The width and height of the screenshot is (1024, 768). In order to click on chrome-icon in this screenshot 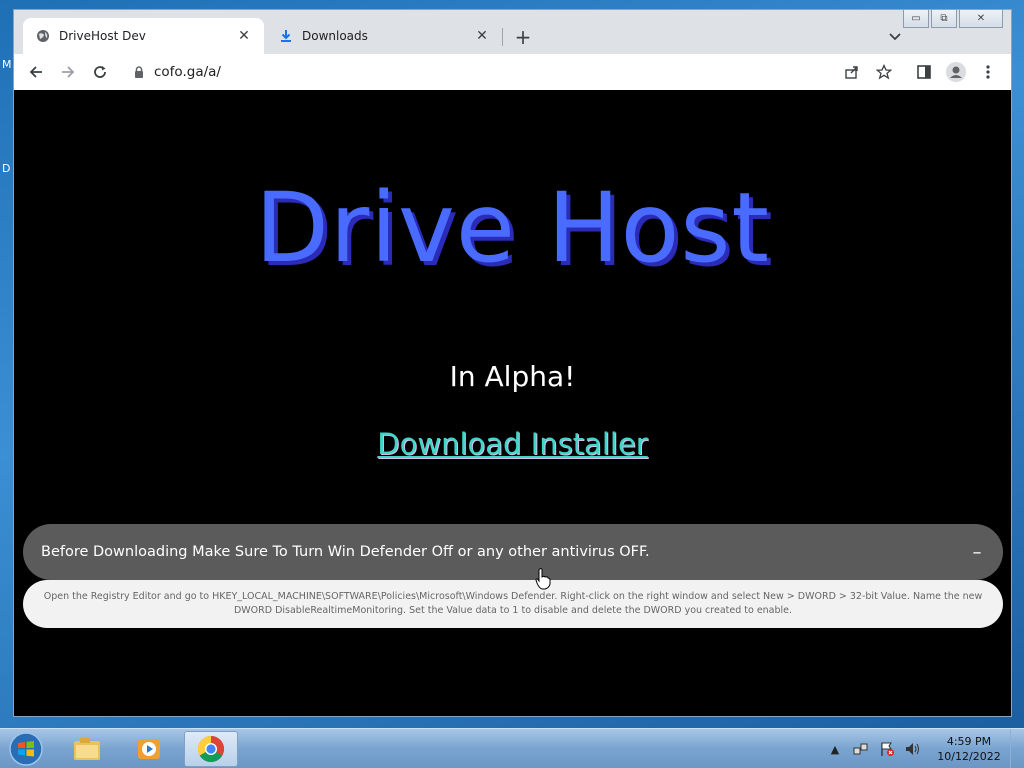, I will do `click(211, 749)`.